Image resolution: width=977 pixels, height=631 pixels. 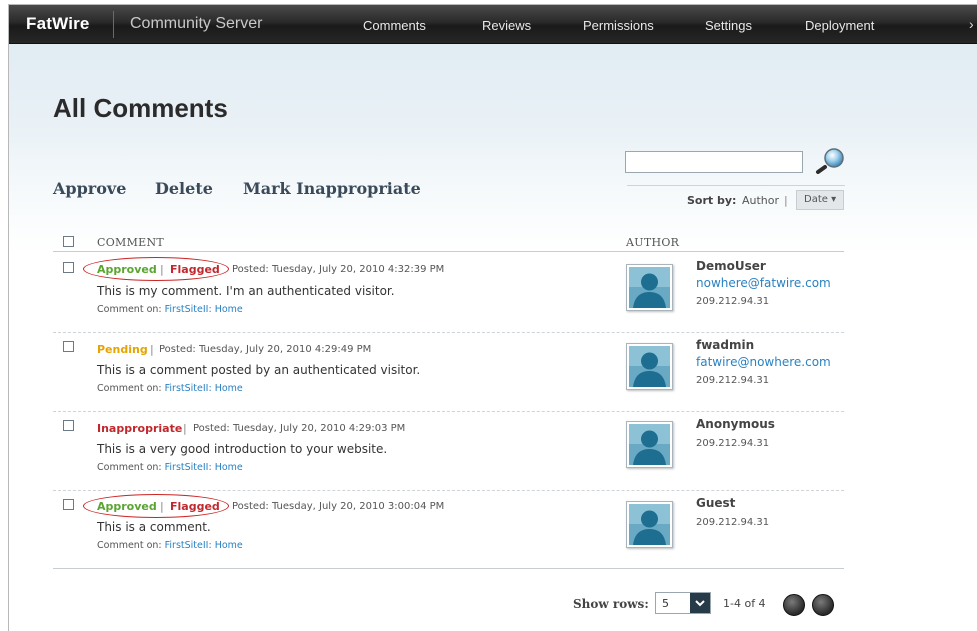 What do you see at coordinates (728, 25) in the screenshot?
I see `nav-settings: Settings` at bounding box center [728, 25].